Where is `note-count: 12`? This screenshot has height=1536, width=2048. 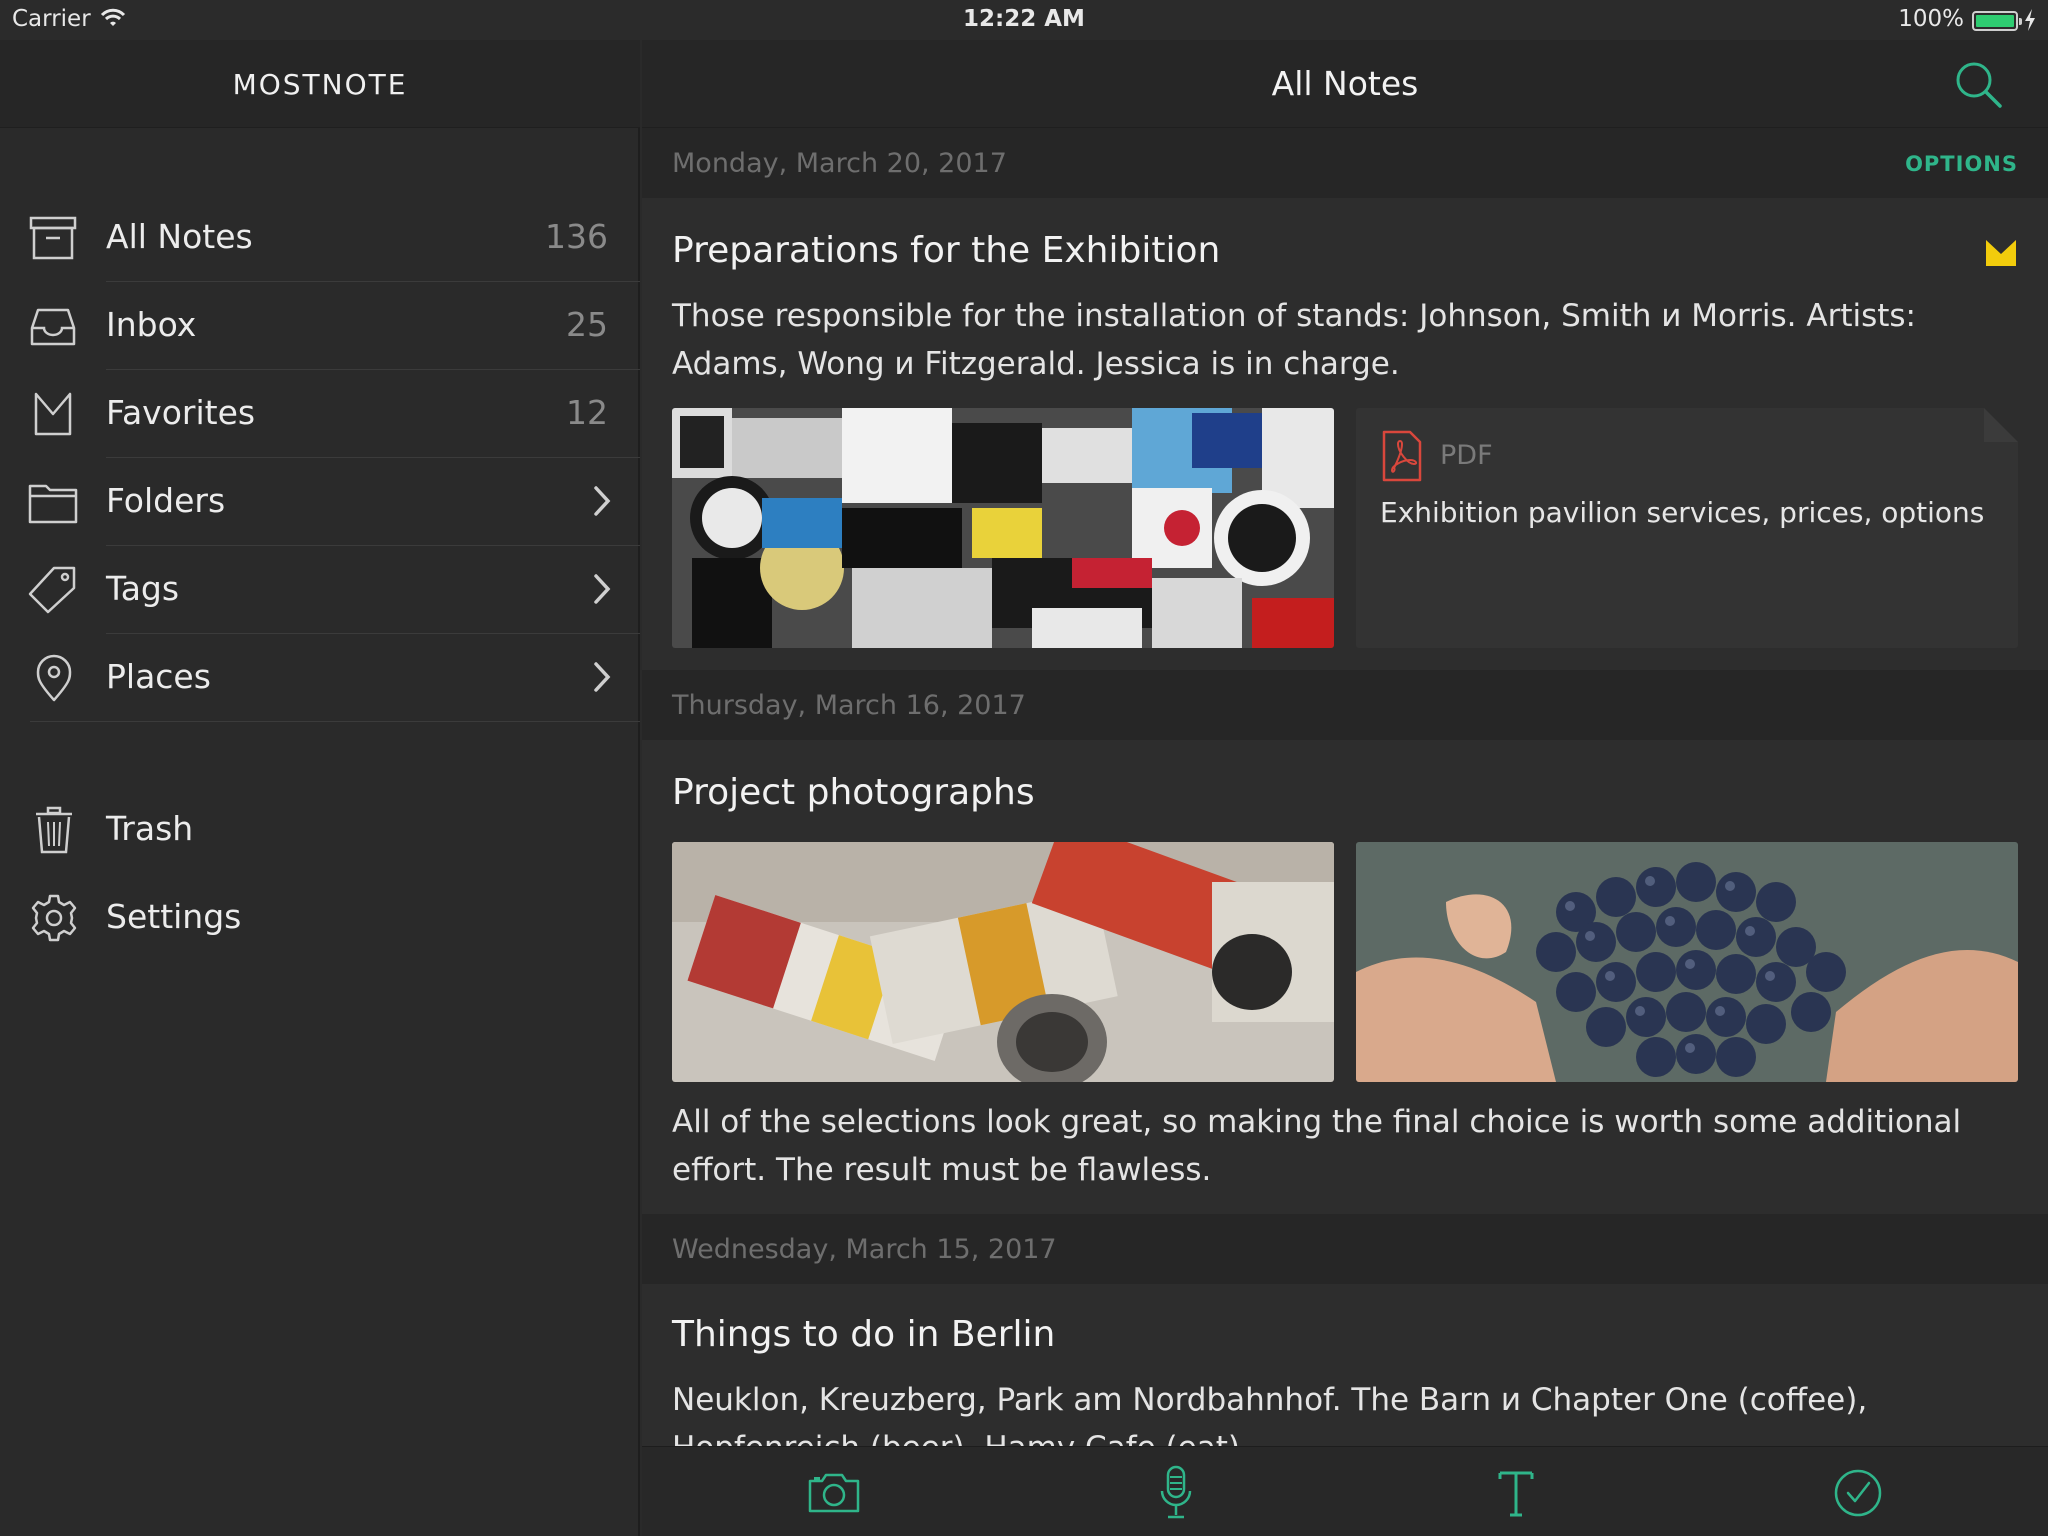
note-count: 12 is located at coordinates (587, 412).